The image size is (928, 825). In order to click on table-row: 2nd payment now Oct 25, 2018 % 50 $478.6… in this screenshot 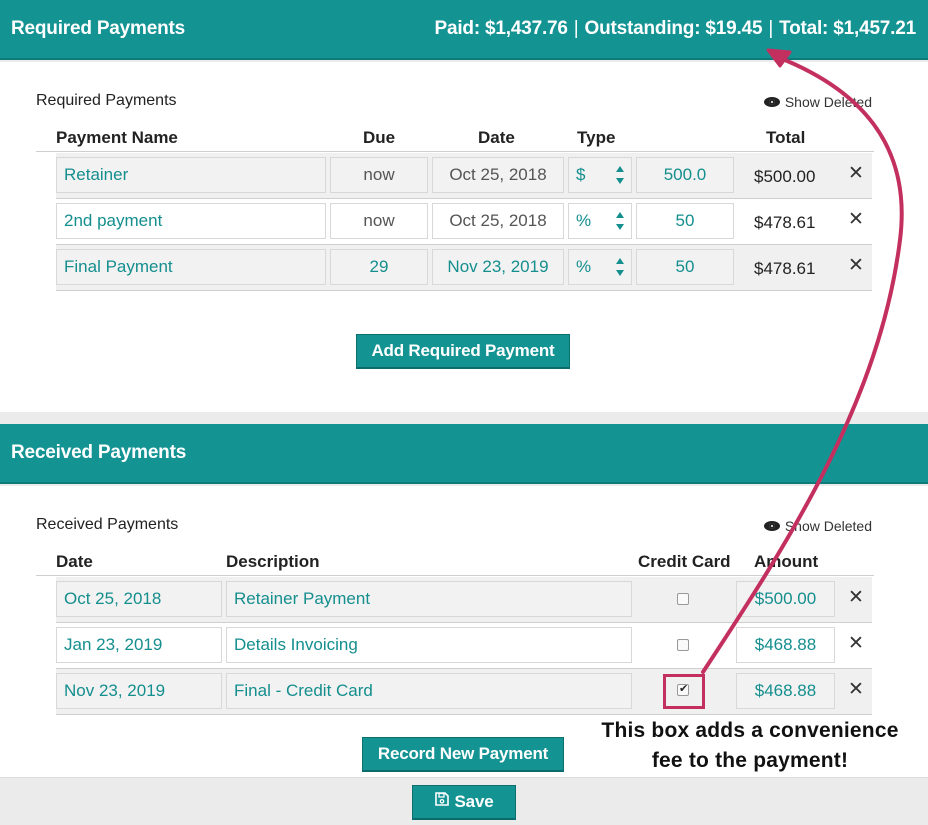, I will do `click(464, 222)`.